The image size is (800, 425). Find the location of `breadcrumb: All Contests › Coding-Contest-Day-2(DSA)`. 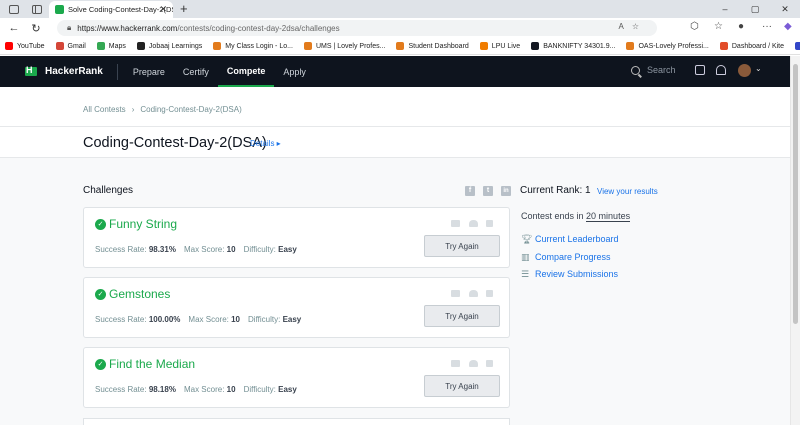

breadcrumb: All Contests › Coding-Contest-Day-2(DSA) is located at coordinates (162, 109).